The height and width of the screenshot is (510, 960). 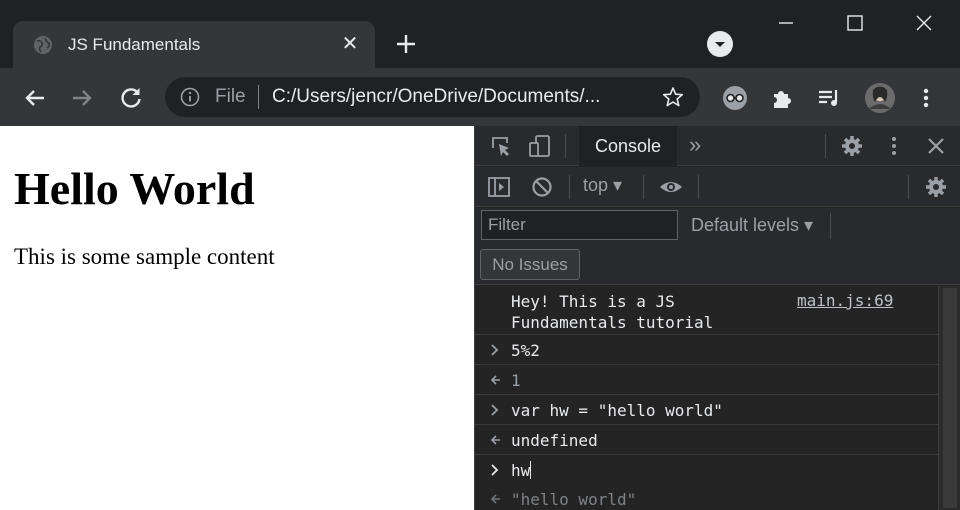 I want to click on console-result-row: undefined, so click(x=706, y=440).